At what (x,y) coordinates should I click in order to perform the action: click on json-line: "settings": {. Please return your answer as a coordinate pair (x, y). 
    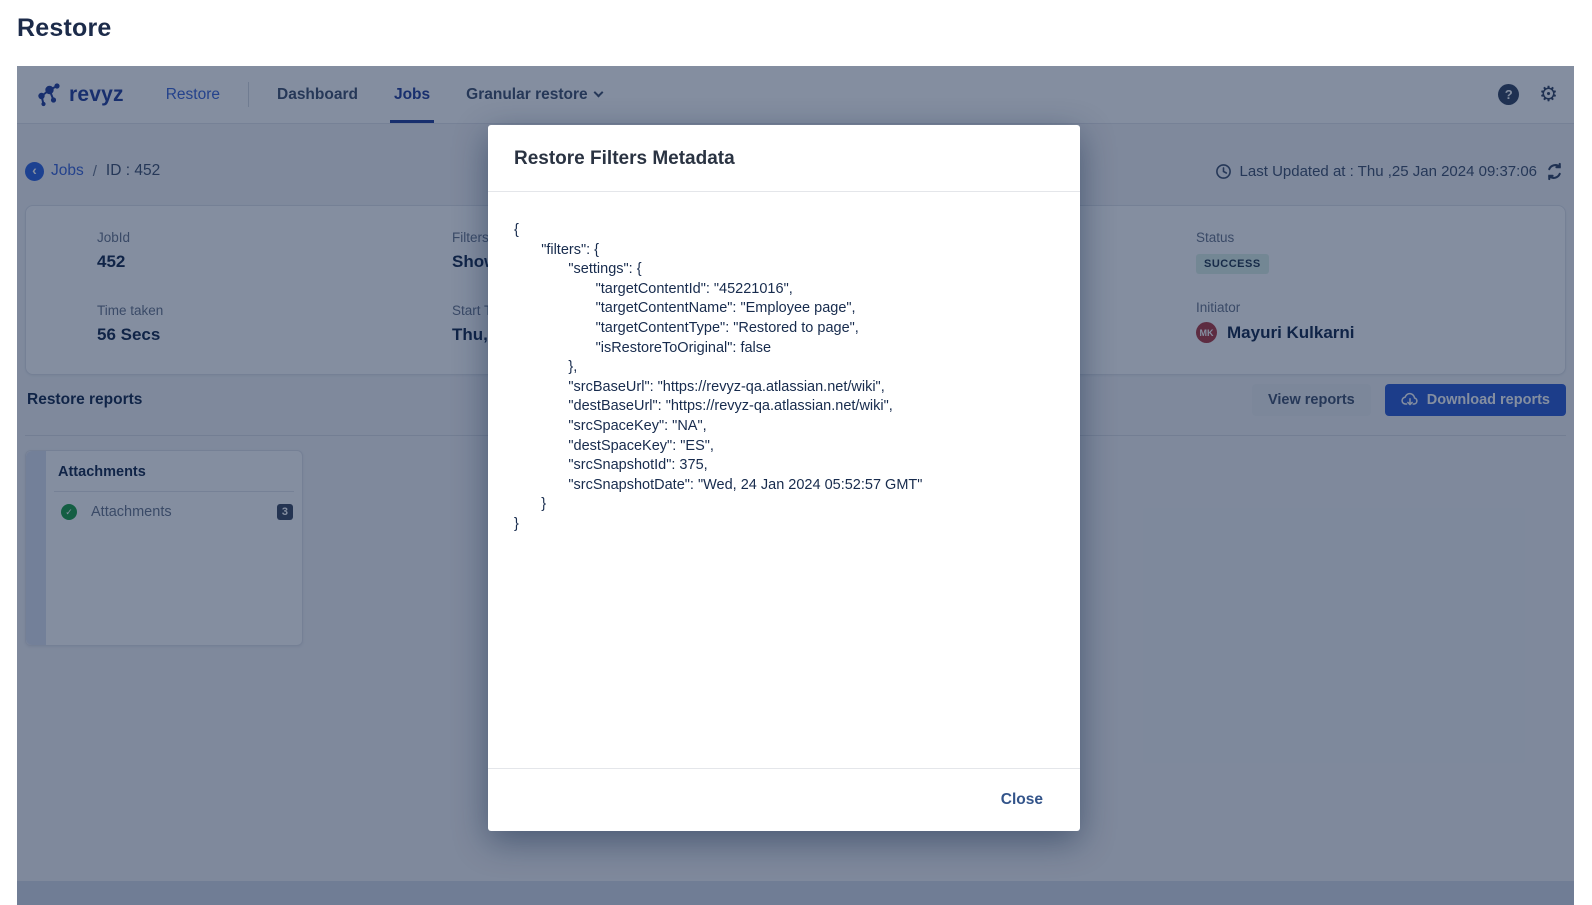
    Looking at the image, I should click on (605, 269).